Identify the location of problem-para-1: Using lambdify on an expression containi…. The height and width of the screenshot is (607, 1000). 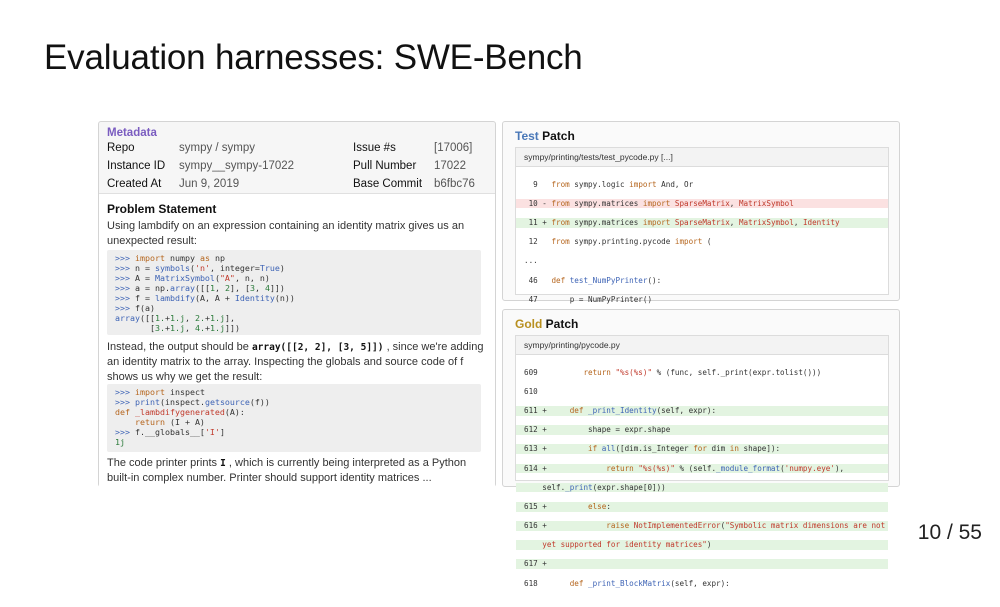
(286, 233).